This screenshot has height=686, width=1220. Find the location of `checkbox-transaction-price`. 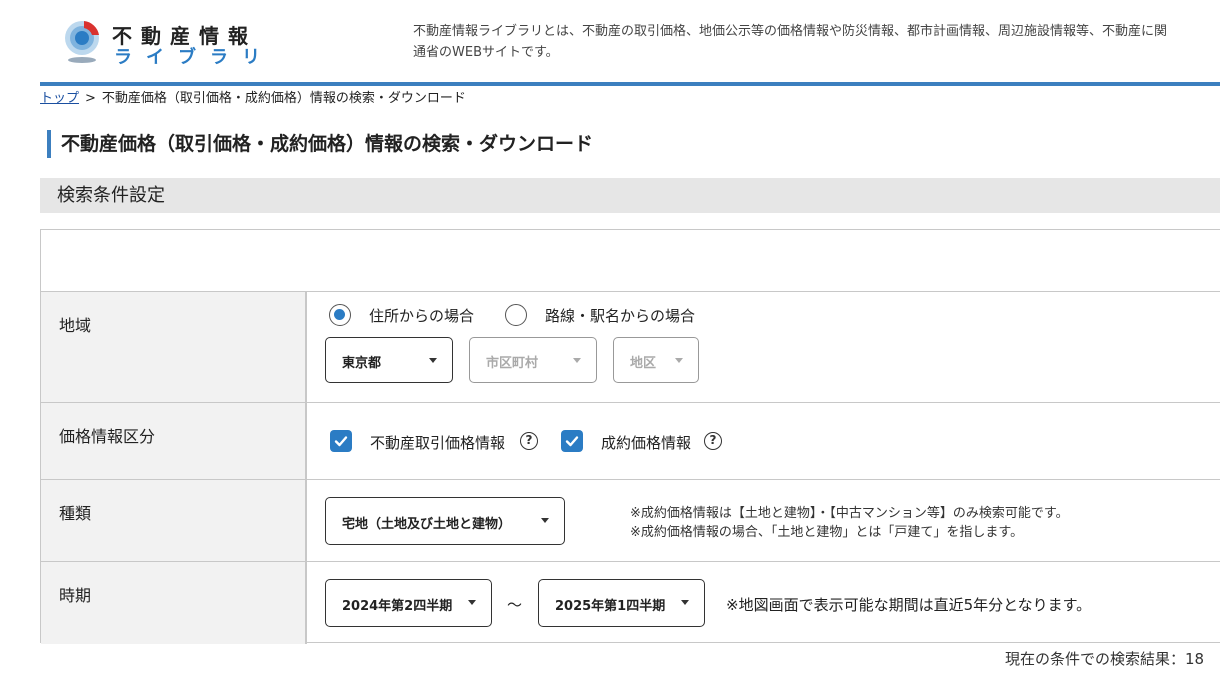

checkbox-transaction-price is located at coordinates (341, 441).